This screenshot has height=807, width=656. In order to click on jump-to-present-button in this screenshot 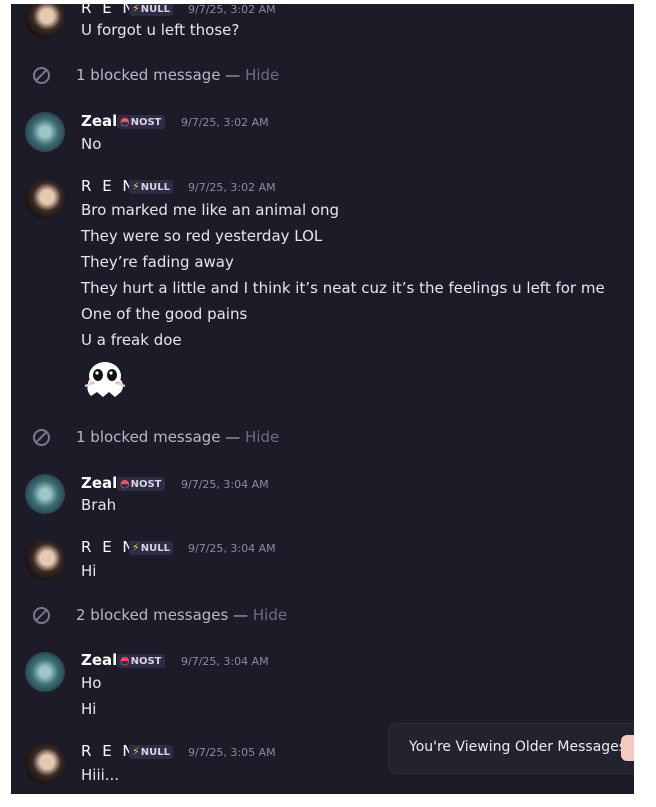, I will do `click(627, 748)`.